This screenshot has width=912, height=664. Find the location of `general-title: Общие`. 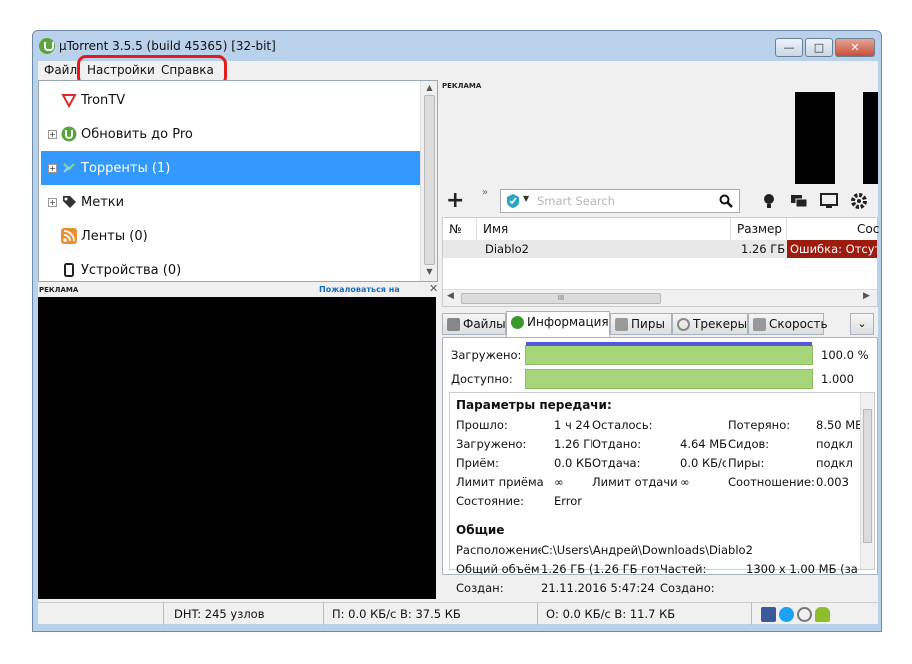

general-title: Общие is located at coordinates (480, 530).